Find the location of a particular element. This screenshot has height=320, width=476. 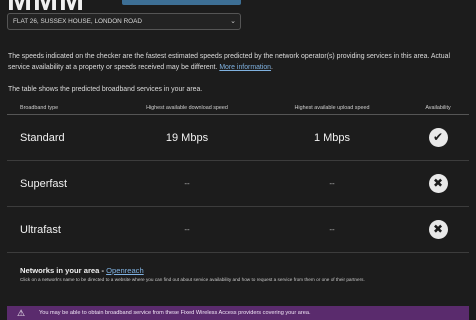

chevron-down-icon: ⌄ is located at coordinates (233, 21).